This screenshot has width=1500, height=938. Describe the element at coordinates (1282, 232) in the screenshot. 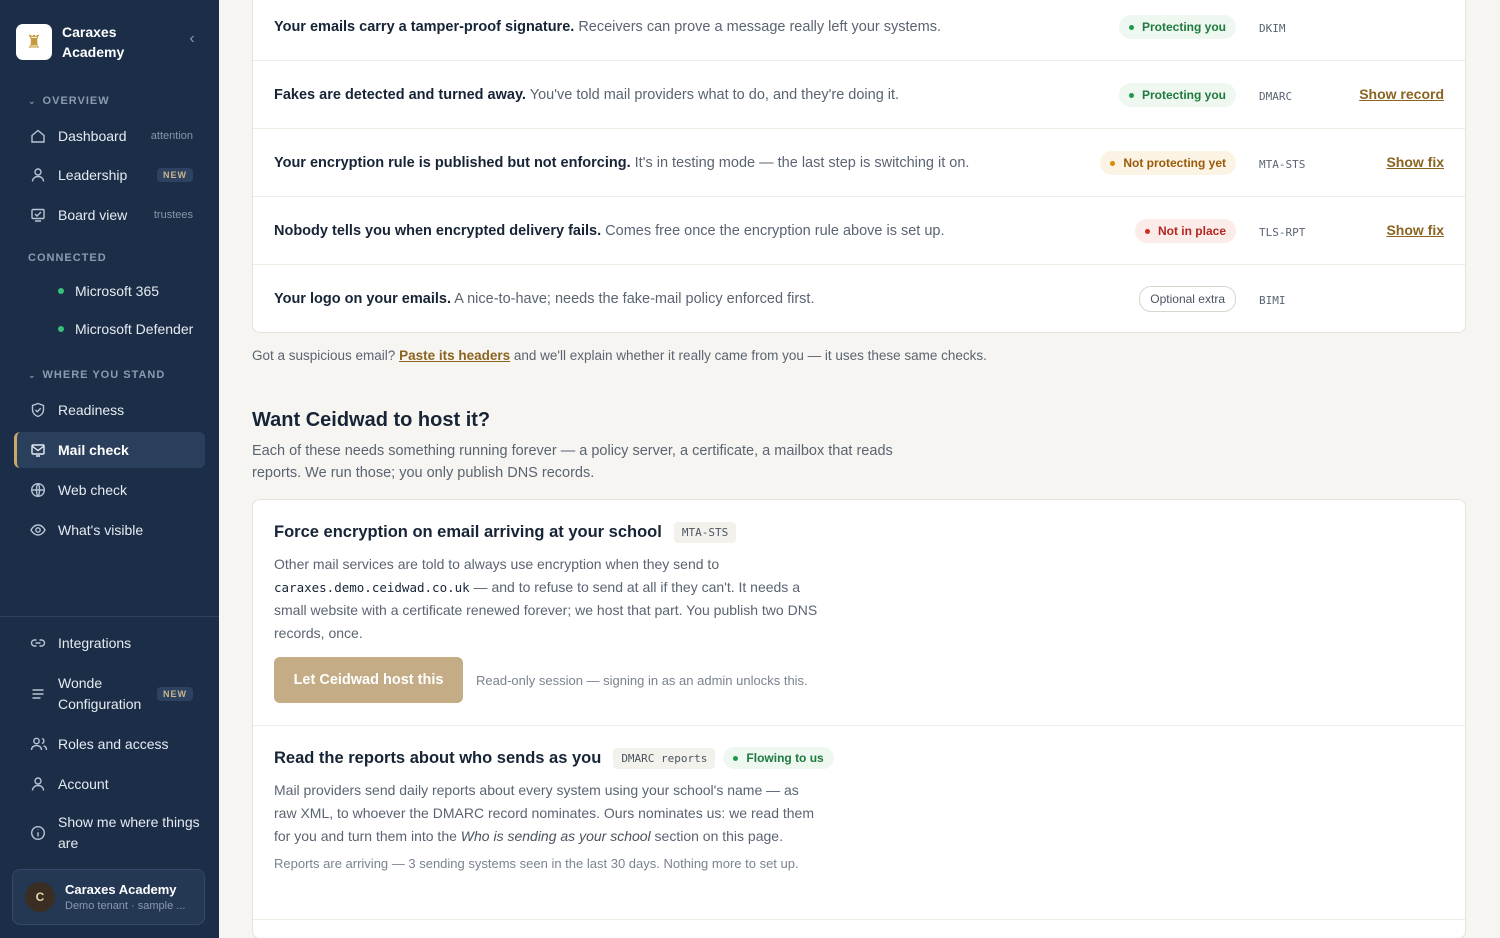

I see `check-code: TLS-RPT` at that location.